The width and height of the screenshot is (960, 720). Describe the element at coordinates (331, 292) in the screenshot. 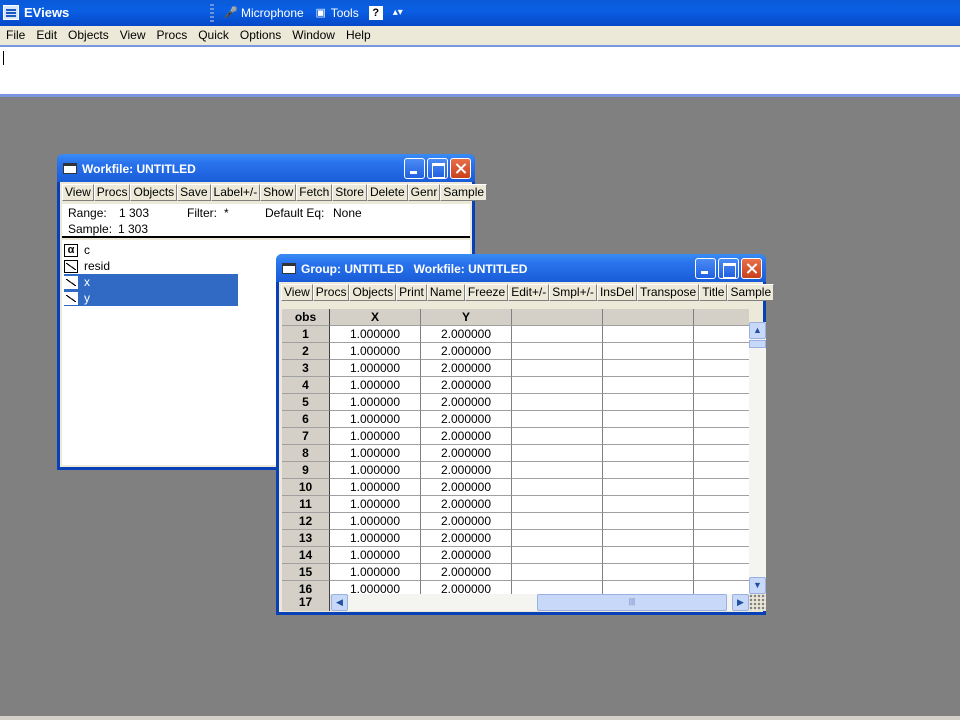

I see `grp-procs-button: Procs` at that location.